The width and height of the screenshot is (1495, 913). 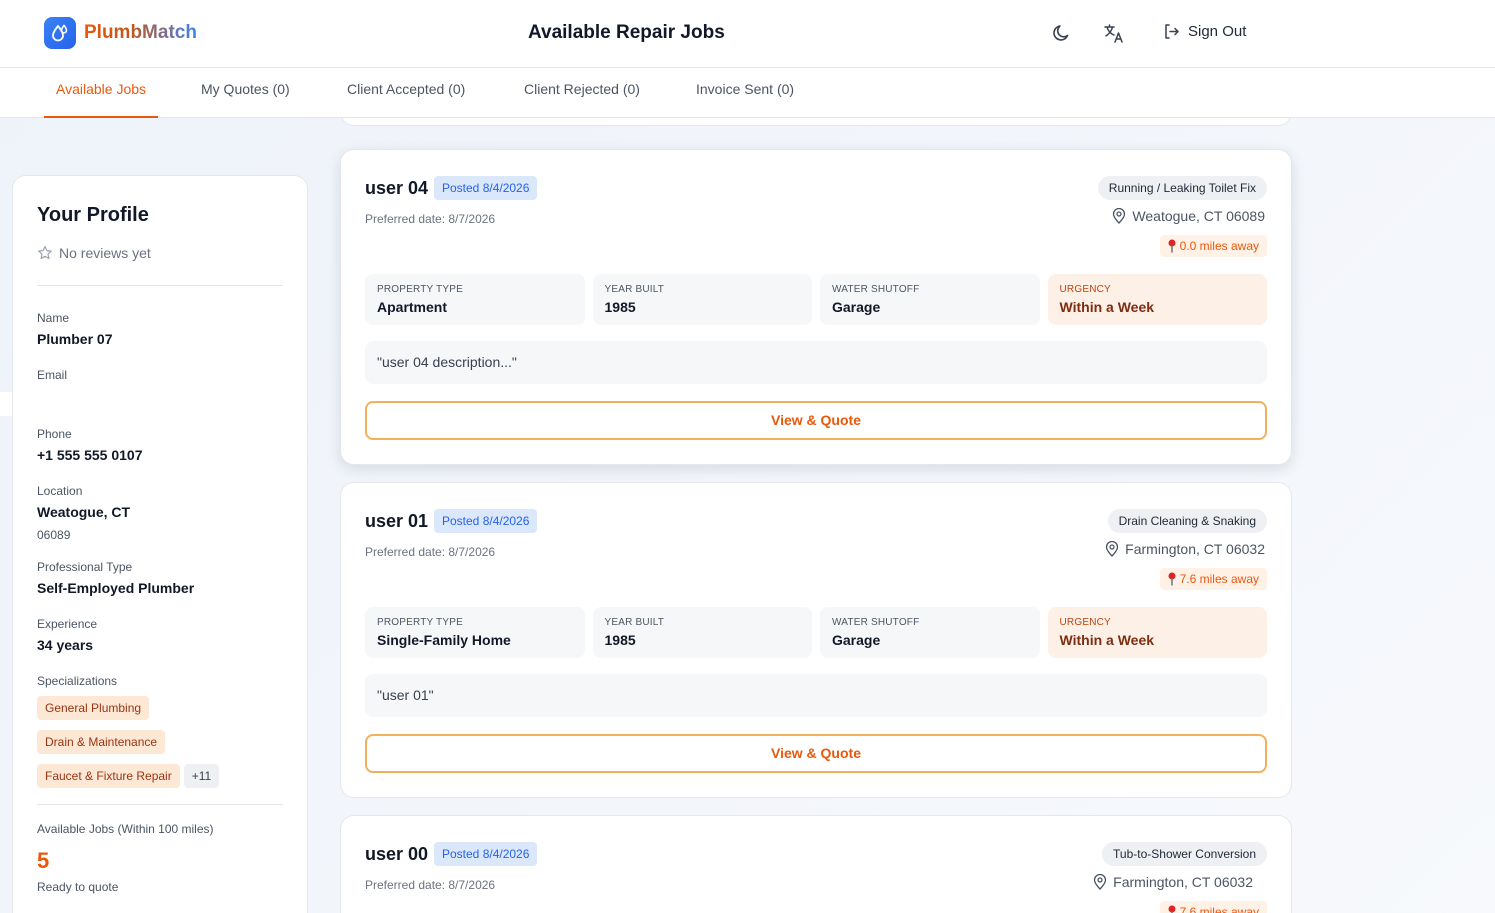 What do you see at coordinates (1217, 31) in the screenshot?
I see `sign-out-label: Sign Out` at bounding box center [1217, 31].